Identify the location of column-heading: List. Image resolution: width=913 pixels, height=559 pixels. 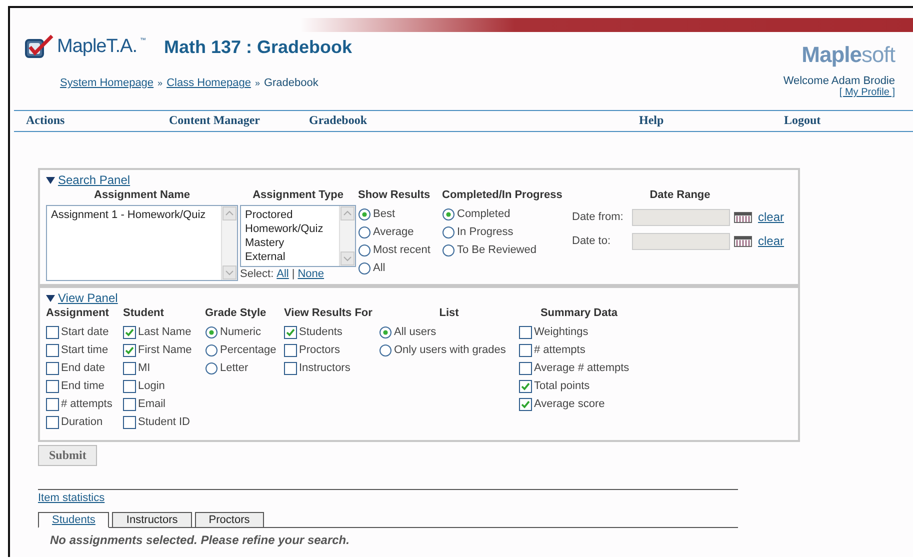
(449, 313).